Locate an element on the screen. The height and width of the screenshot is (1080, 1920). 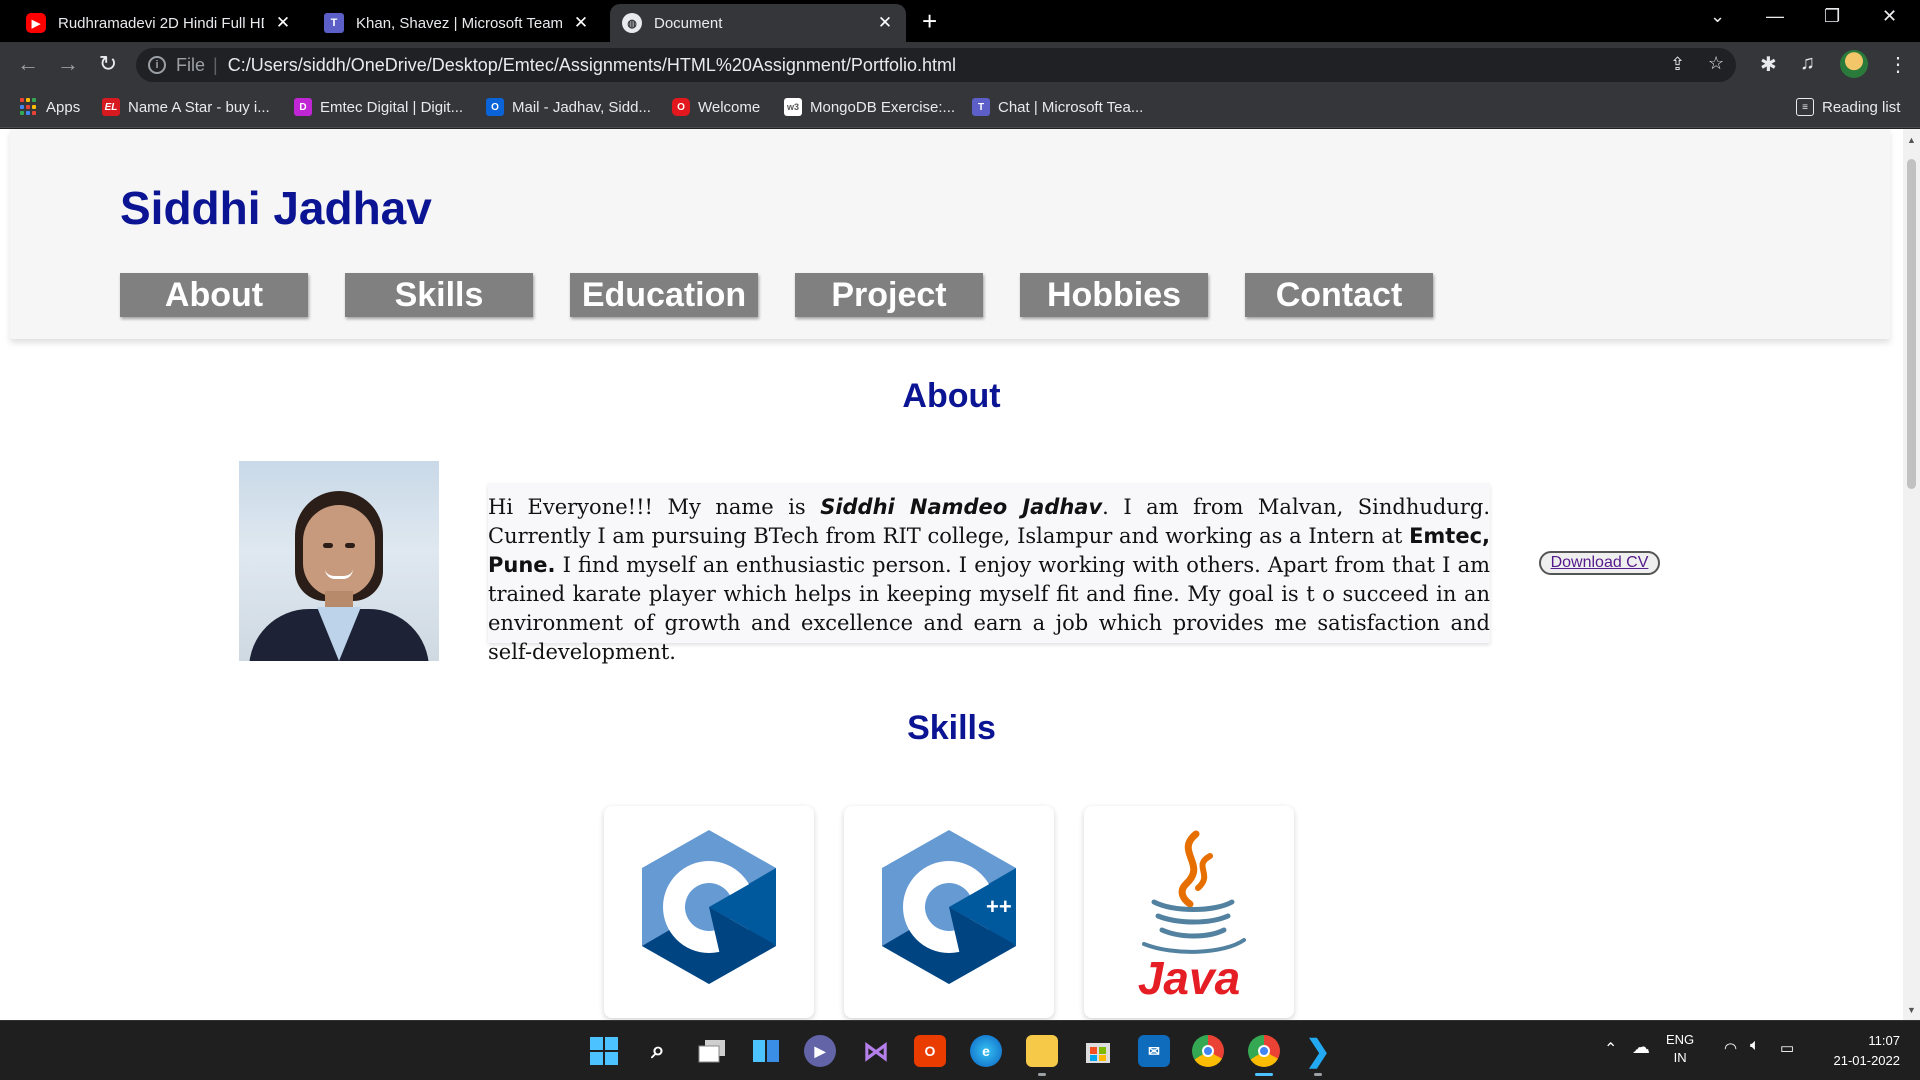
share-icon: ⇪ is located at coordinates (1677, 64).